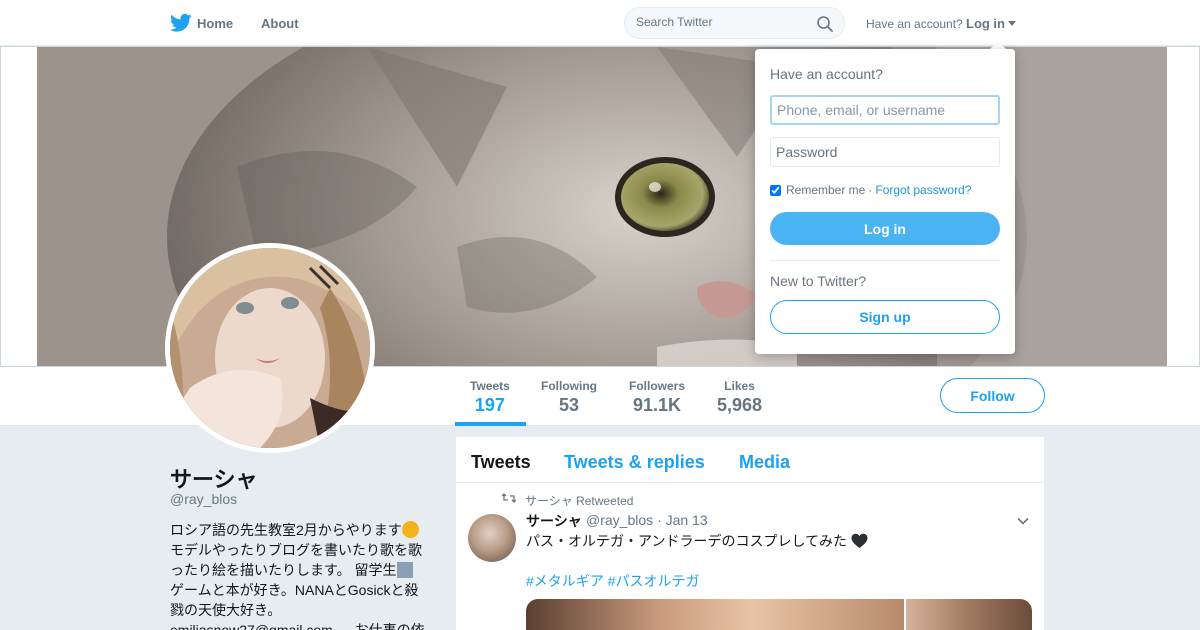 This screenshot has width=1200, height=630. What do you see at coordinates (657, 386) in the screenshot?
I see `stat-label: Followers` at bounding box center [657, 386].